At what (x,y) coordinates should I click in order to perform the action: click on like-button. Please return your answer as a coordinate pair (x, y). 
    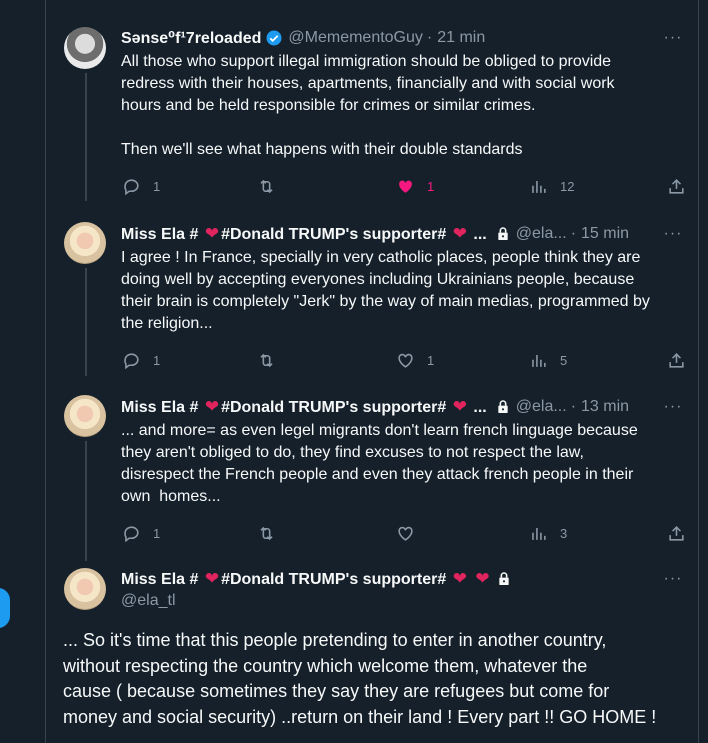
    Looking at the image, I should click on (405, 533).